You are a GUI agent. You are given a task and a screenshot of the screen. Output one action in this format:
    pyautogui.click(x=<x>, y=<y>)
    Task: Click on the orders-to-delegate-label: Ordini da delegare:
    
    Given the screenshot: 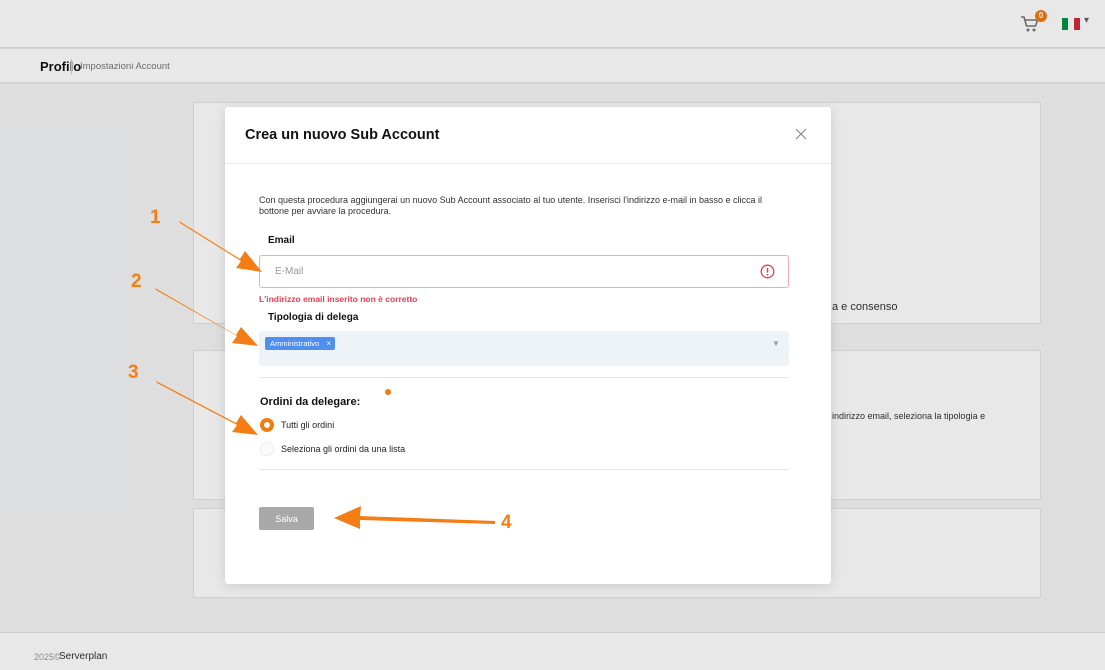 What is the action you would take?
    pyautogui.click(x=310, y=402)
    